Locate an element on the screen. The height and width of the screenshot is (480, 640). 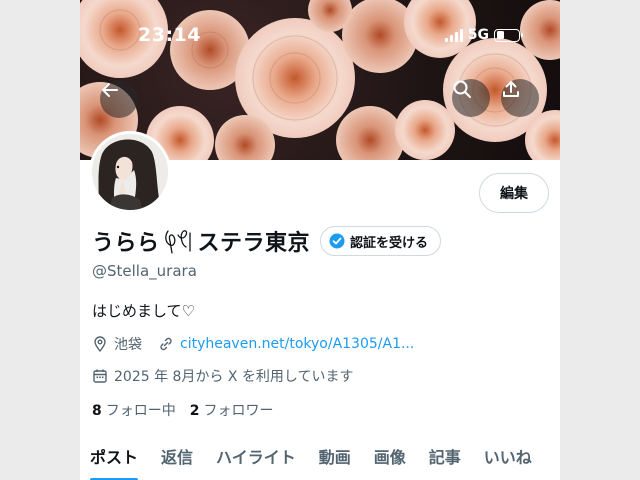
share-icon is located at coordinates (511, 89).